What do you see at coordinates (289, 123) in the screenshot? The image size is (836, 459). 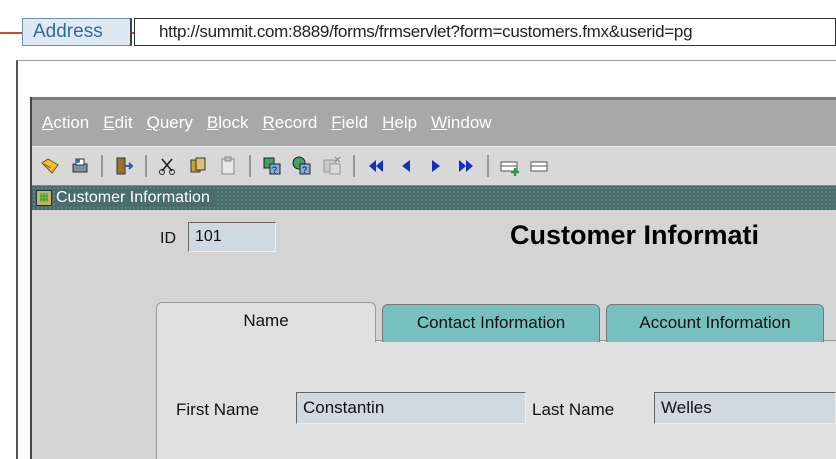 I see `menu-record: Record` at bounding box center [289, 123].